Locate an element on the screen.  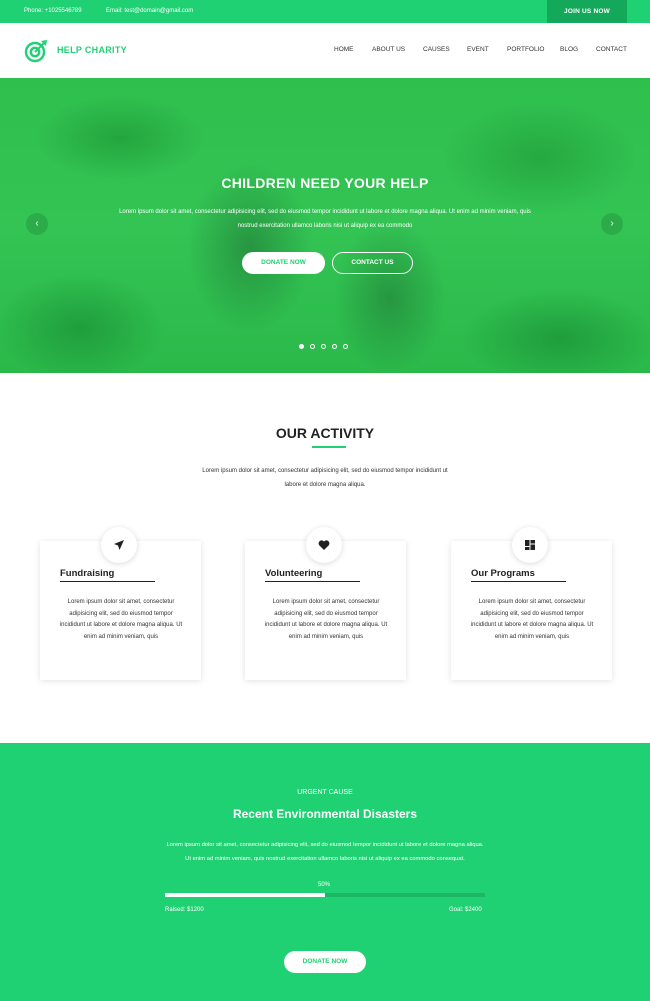
brand-name: HELP CHARITY is located at coordinates (92, 50).